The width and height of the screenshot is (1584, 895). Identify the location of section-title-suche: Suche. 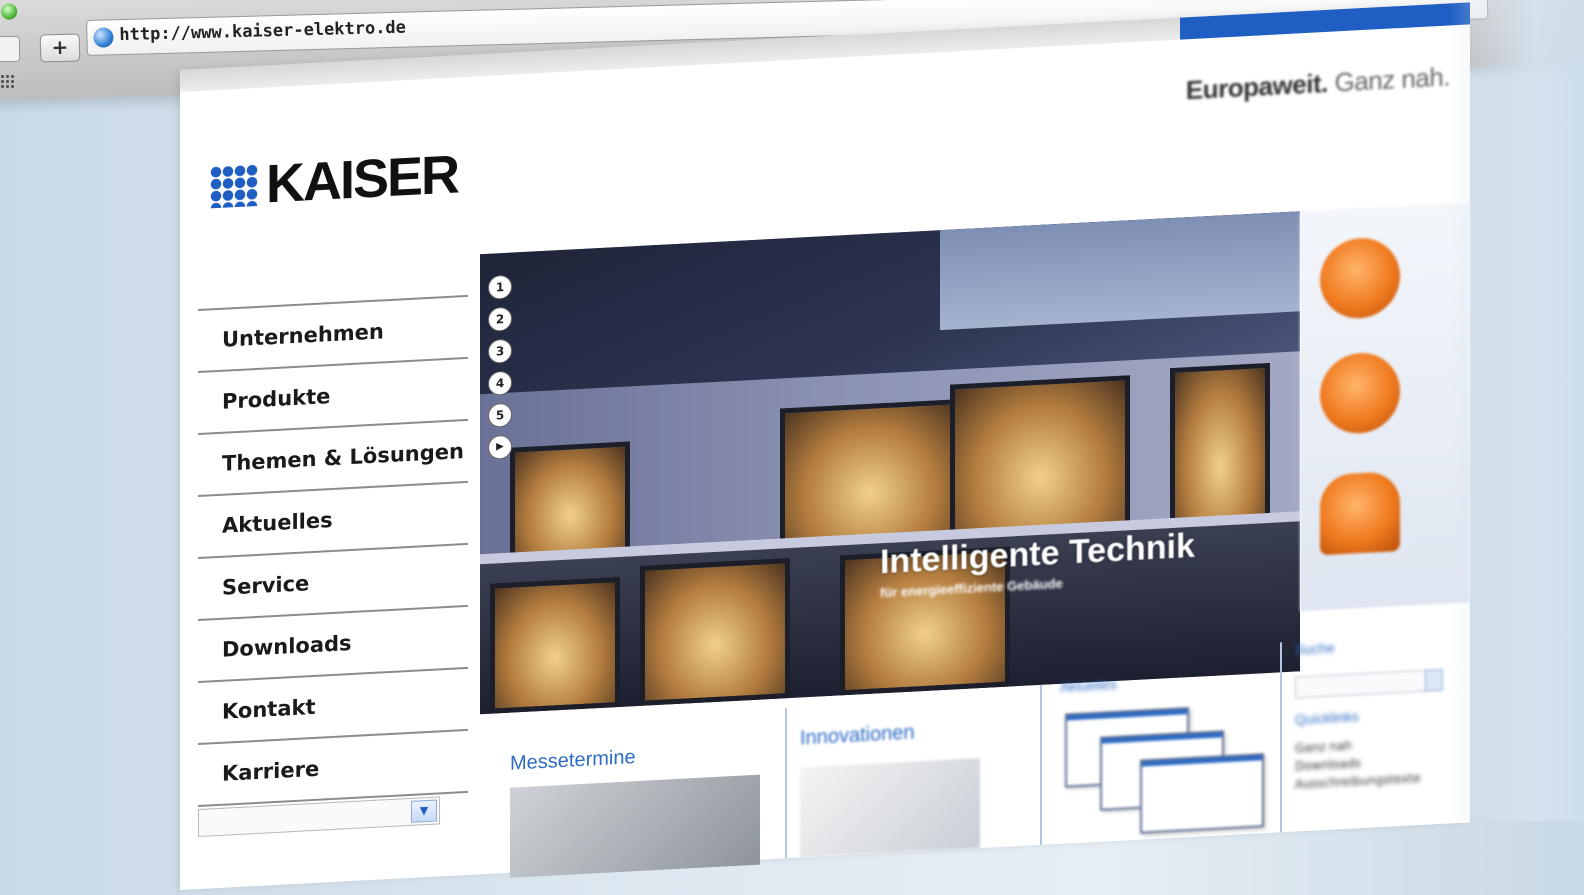
(1315, 648).